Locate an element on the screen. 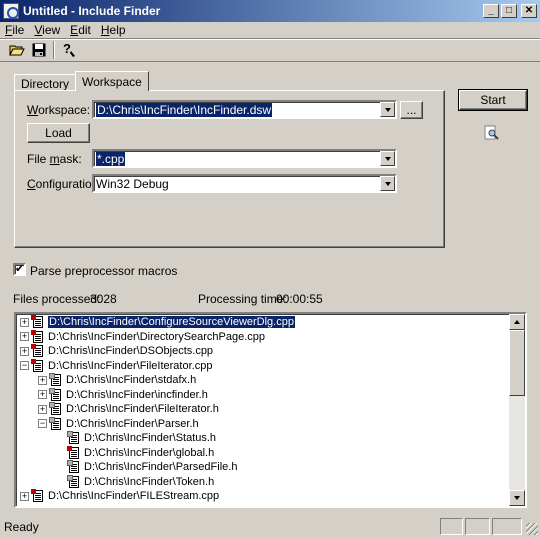 The width and height of the screenshot is (540, 537). tab-strip: Directory Workspace is located at coordinates (81, 81).